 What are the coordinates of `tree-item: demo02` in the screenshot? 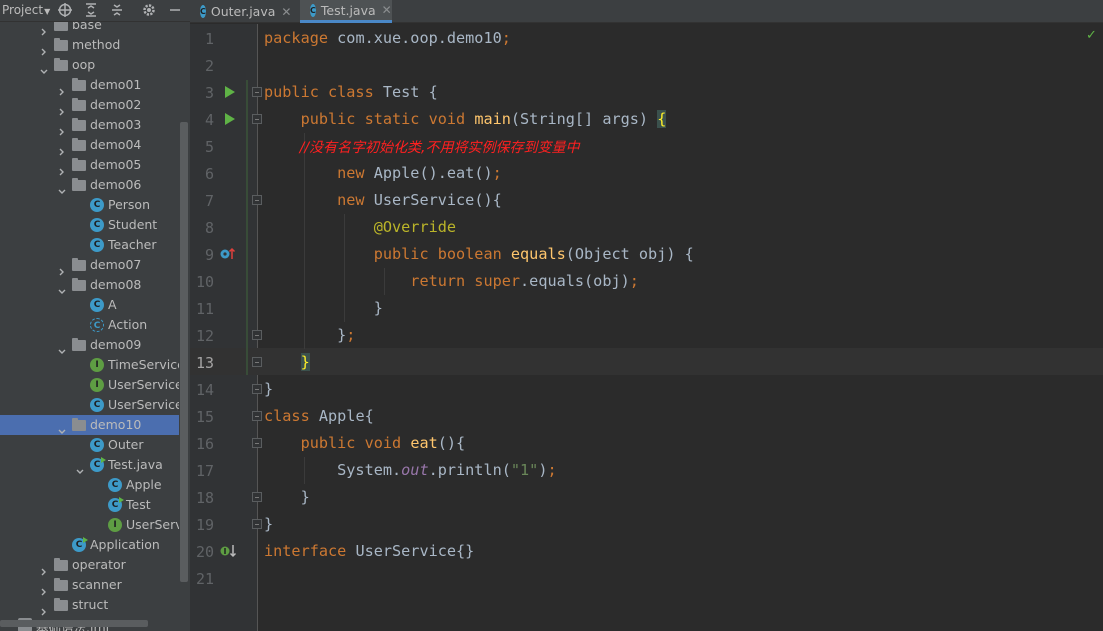 It's located at (95, 105).